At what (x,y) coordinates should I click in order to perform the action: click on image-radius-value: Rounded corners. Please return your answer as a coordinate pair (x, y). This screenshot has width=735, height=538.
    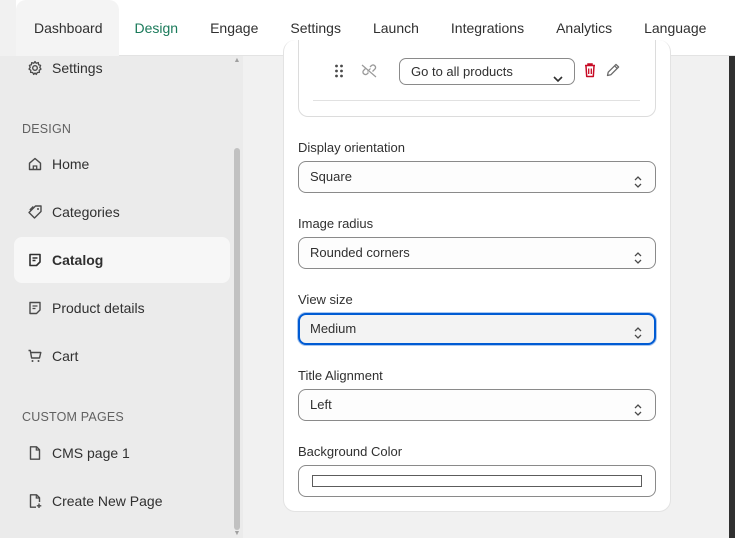
    Looking at the image, I should click on (360, 252).